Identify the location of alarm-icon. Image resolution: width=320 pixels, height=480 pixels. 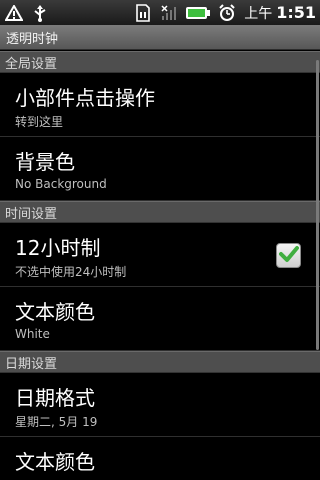
(227, 13).